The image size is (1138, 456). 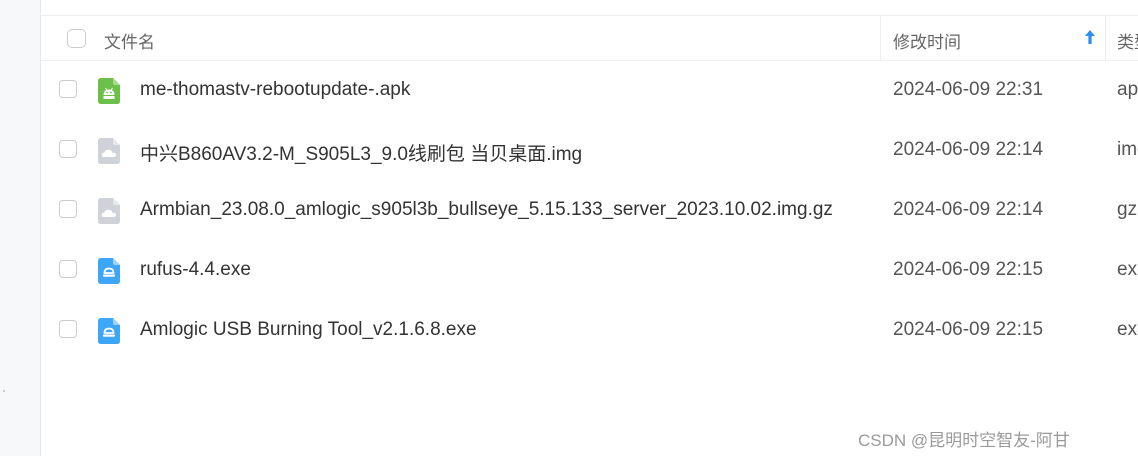 What do you see at coordinates (20, 228) in the screenshot?
I see `left-sidebar` at bounding box center [20, 228].